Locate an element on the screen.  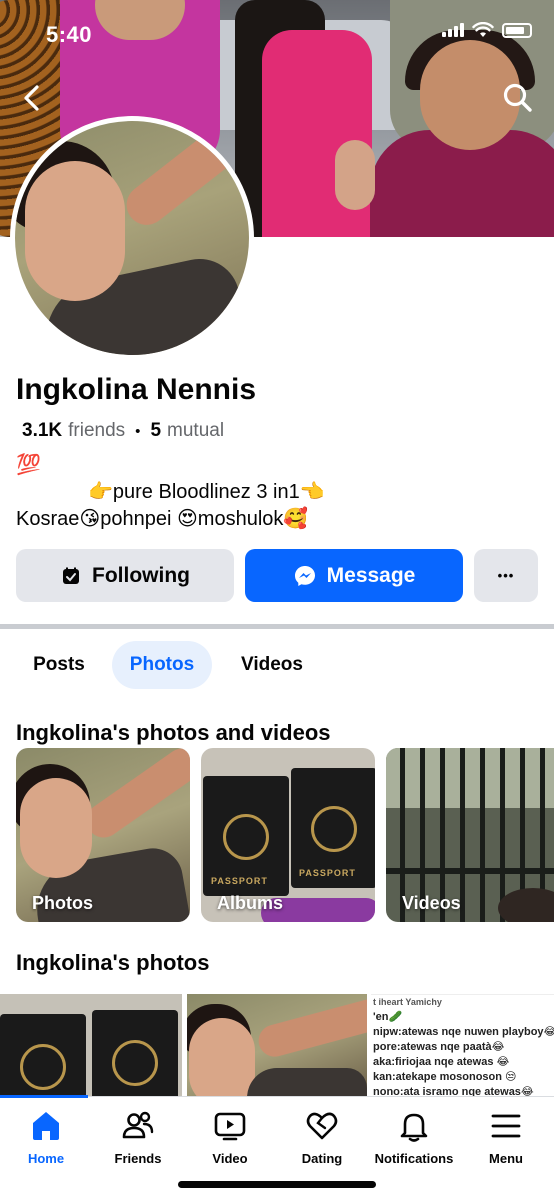
following-button: Following is located at coordinates (125, 575).